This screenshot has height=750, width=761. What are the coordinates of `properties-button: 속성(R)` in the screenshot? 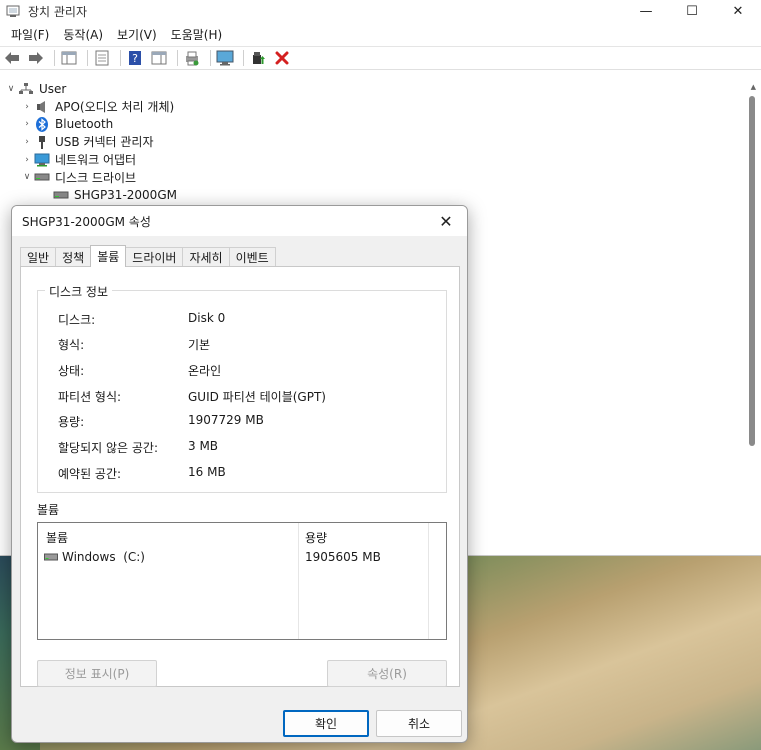 It's located at (387, 673).